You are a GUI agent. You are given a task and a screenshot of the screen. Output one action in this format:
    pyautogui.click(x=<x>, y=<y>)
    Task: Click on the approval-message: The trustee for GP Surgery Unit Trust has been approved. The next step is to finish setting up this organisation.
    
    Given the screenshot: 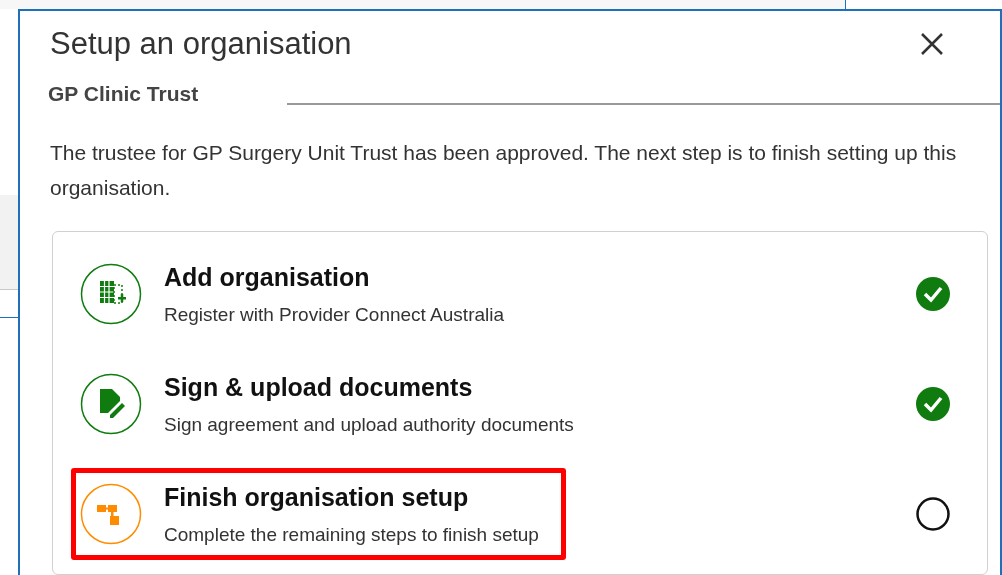 What is the action you would take?
    pyautogui.click(x=503, y=170)
    